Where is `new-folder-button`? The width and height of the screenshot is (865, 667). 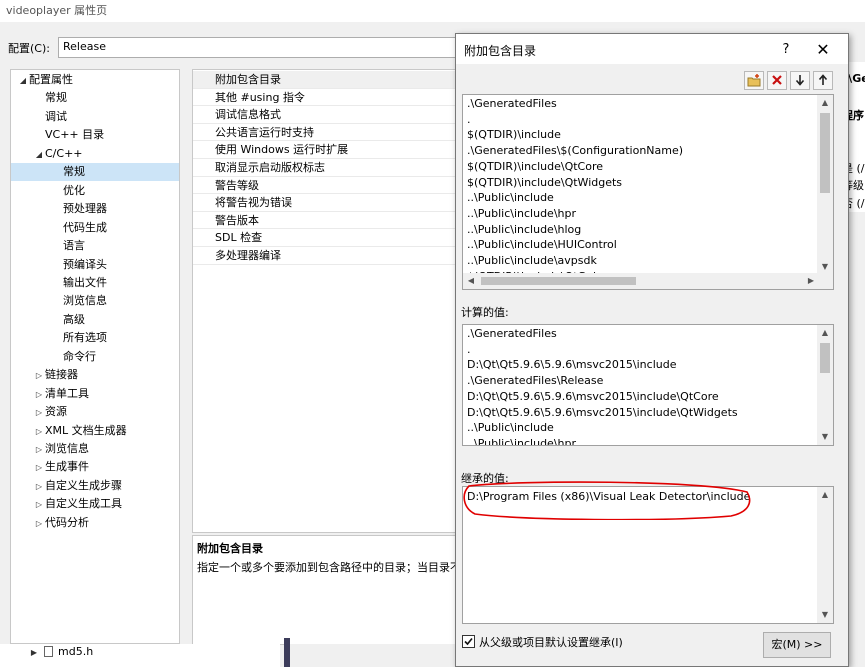 new-folder-button is located at coordinates (754, 80).